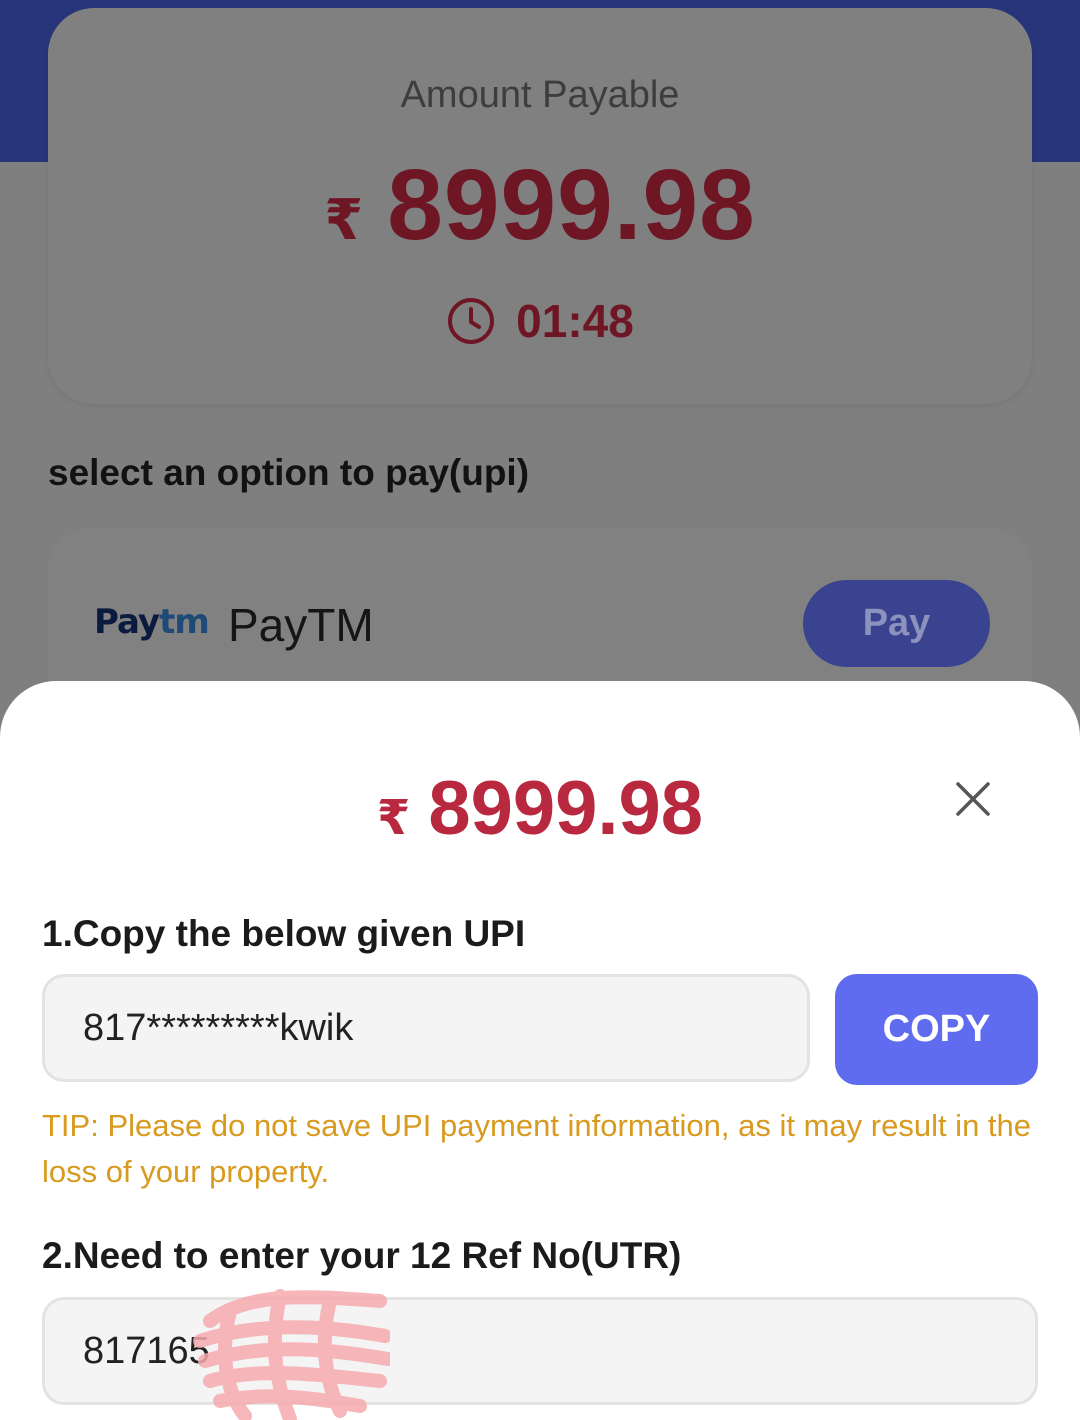 The height and width of the screenshot is (1420, 1080). I want to click on sheet-amount-value: 8999.98, so click(566, 808).